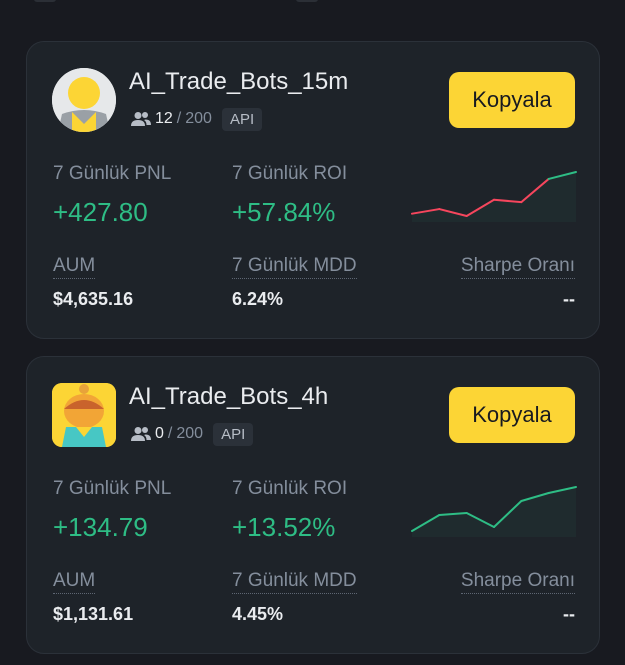  I want to click on aum-value: $1,131.61, so click(93, 614).